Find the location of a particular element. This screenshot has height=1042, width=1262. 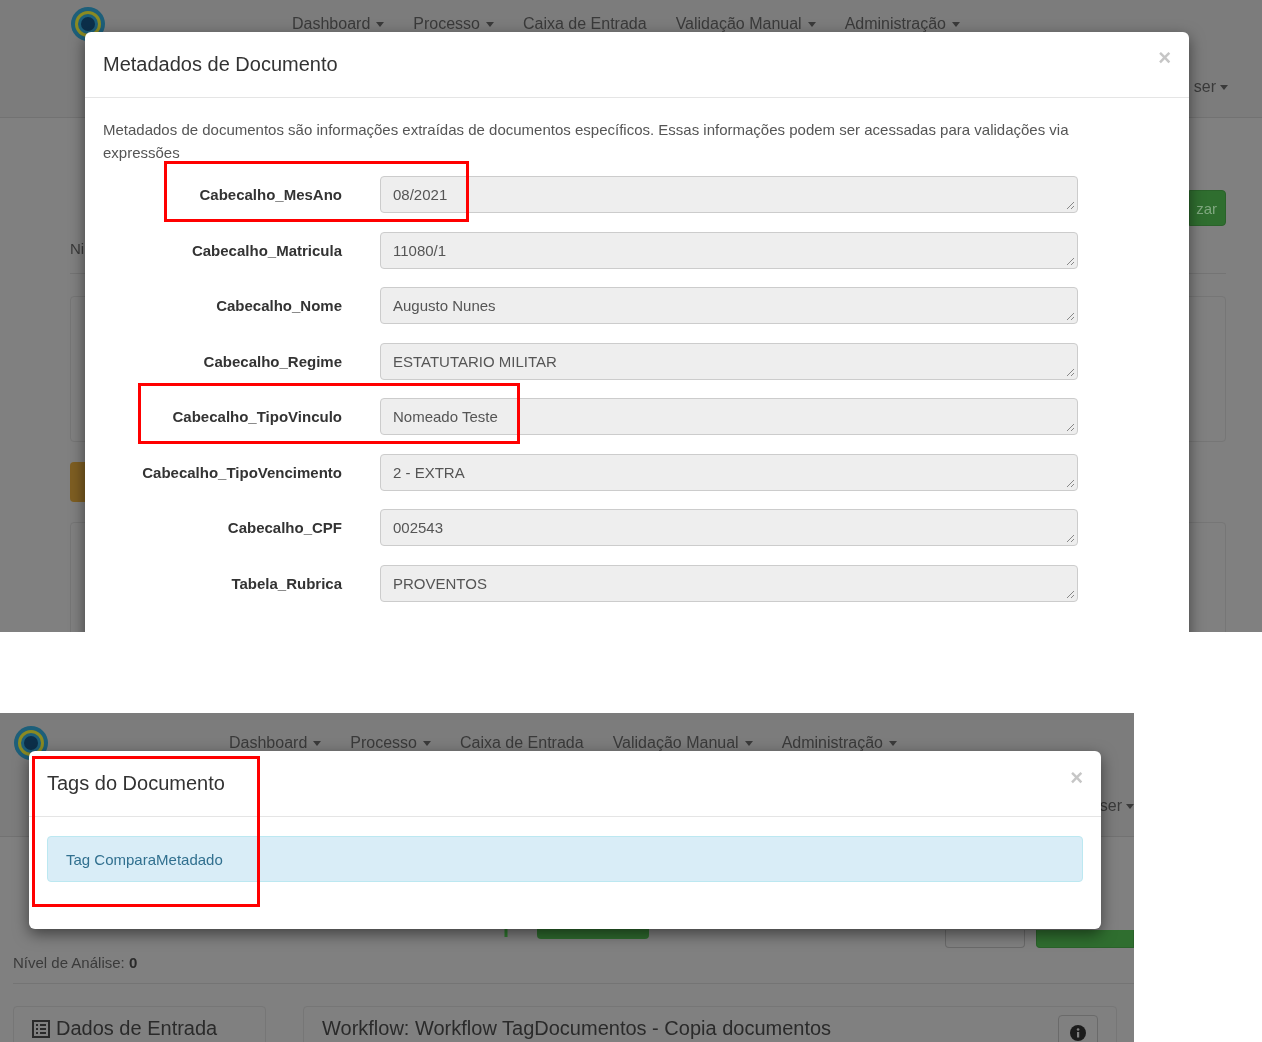

text-field: 002543 is located at coordinates (729, 527).